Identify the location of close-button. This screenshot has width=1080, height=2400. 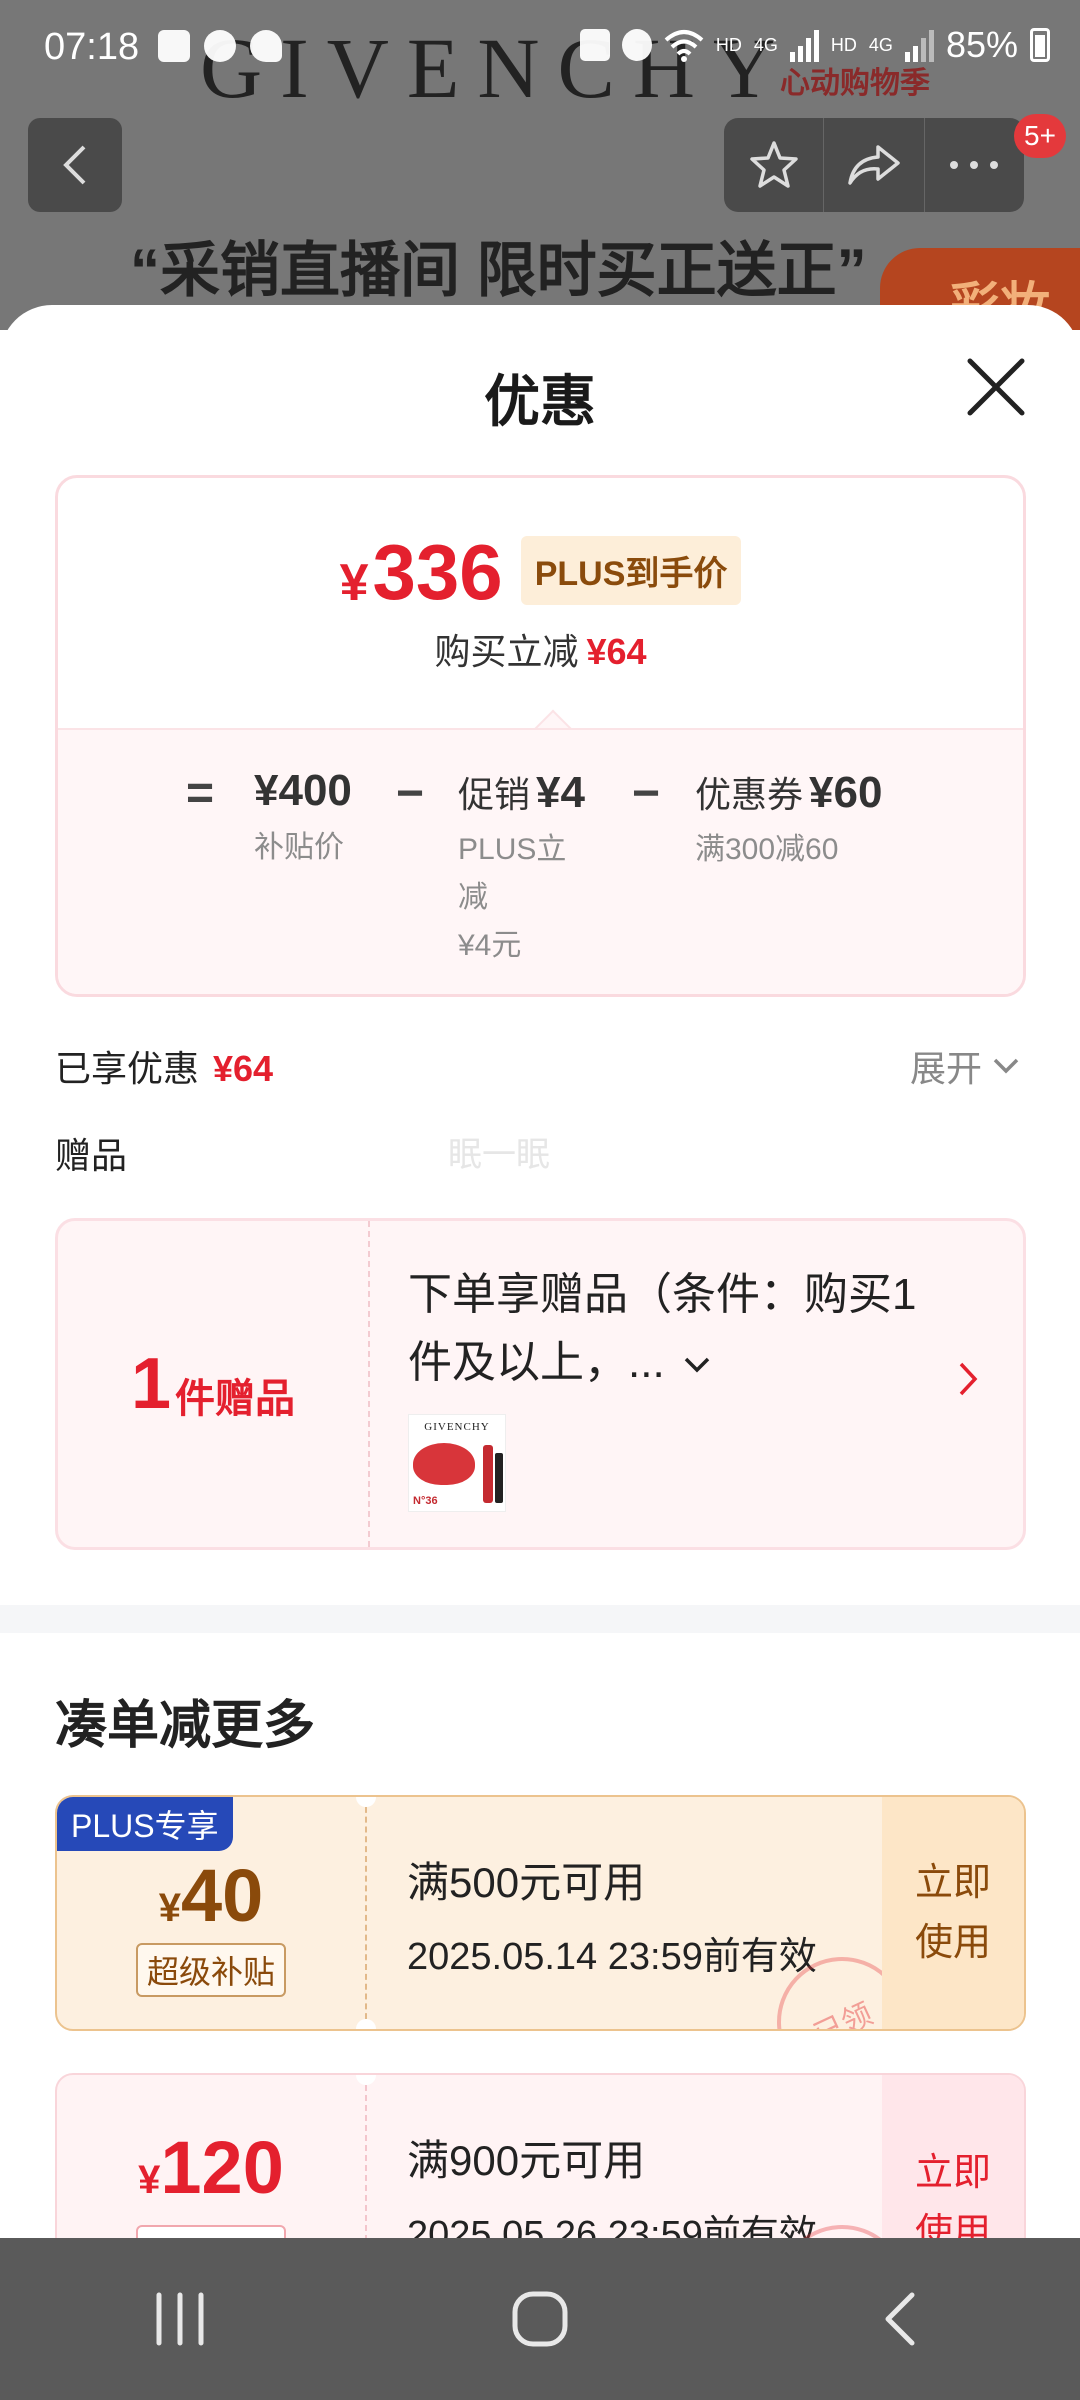
(996, 387).